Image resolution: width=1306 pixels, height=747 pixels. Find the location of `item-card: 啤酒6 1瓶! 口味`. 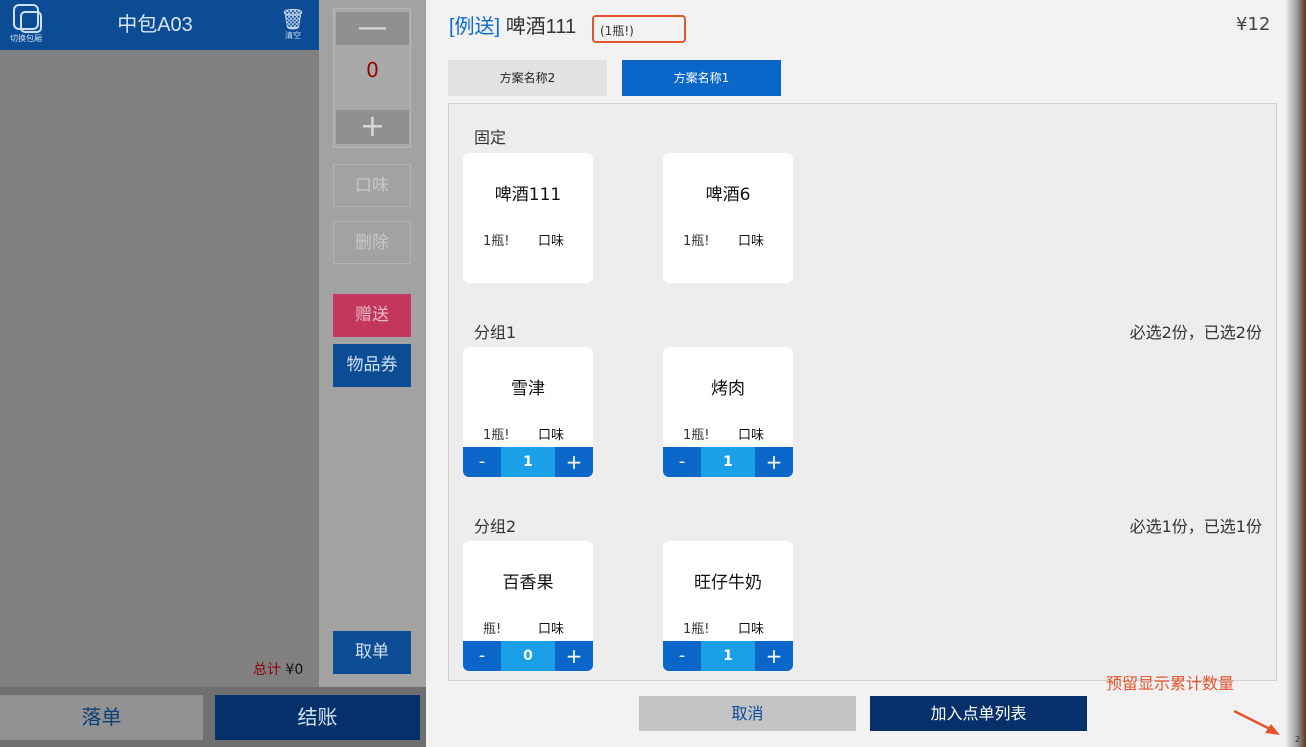

item-card: 啤酒6 1瓶! 口味 is located at coordinates (728, 218).